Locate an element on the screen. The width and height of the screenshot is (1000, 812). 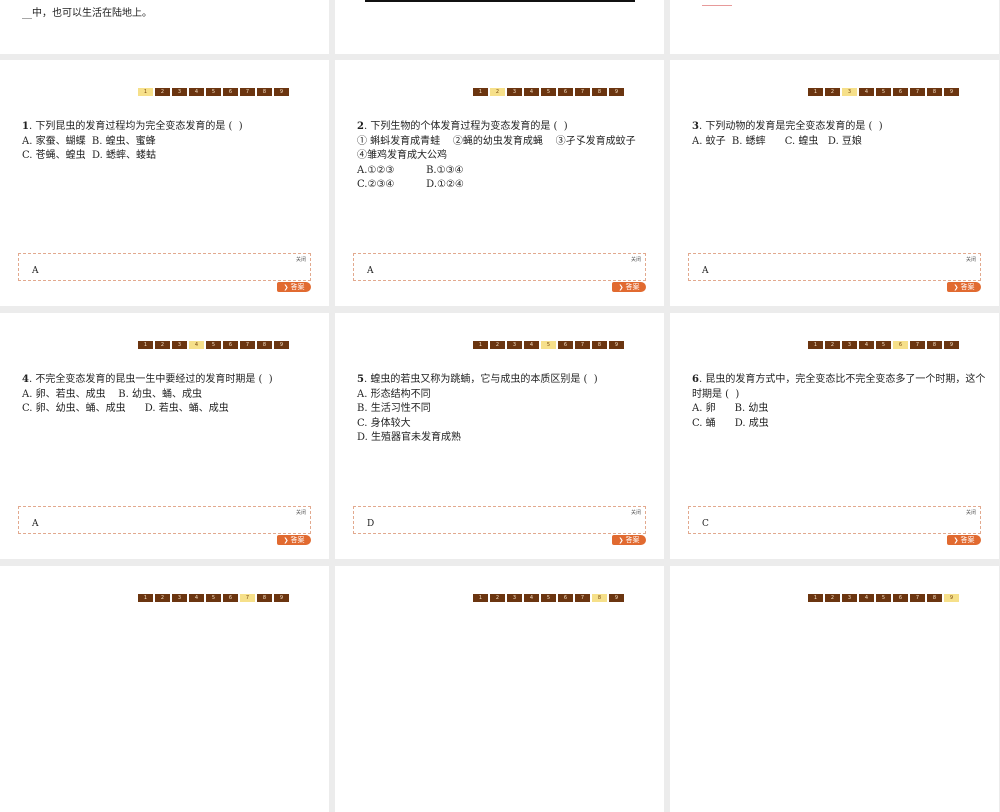
slide-top-right is located at coordinates (834, 27).